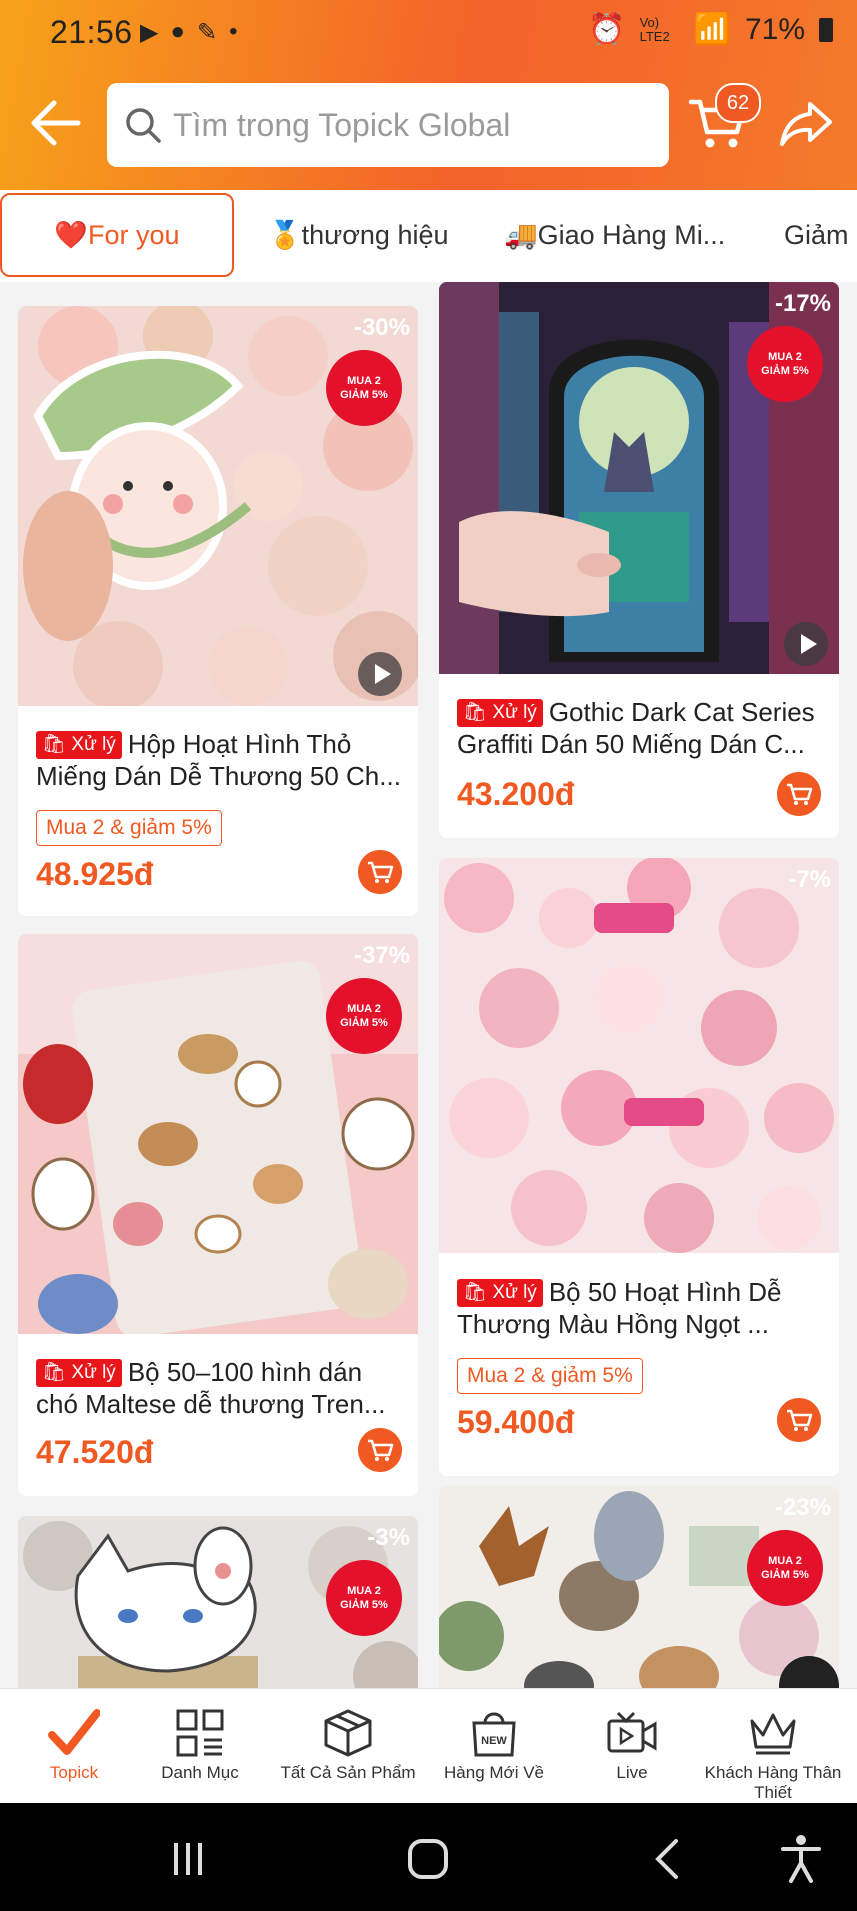 This screenshot has height=1911, width=857. Describe the element at coordinates (342, 124) in the screenshot. I see `search-placeholder: Tìm trong Topick Global` at that location.